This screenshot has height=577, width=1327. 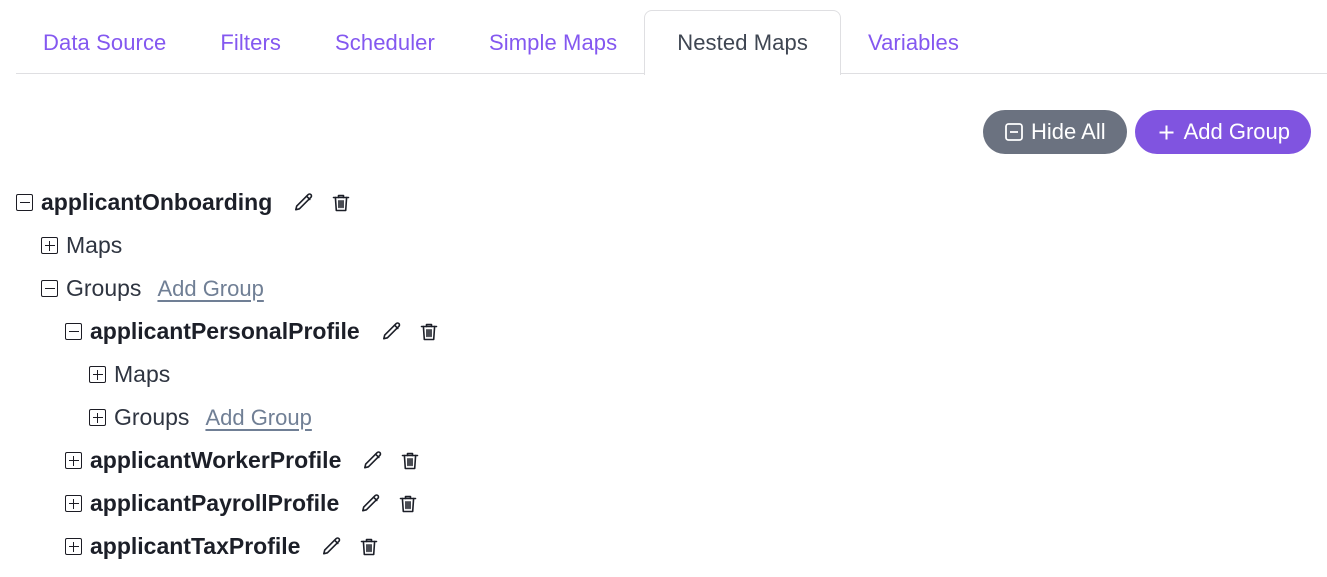 I want to click on plus-icon, so click(x=1166, y=132).